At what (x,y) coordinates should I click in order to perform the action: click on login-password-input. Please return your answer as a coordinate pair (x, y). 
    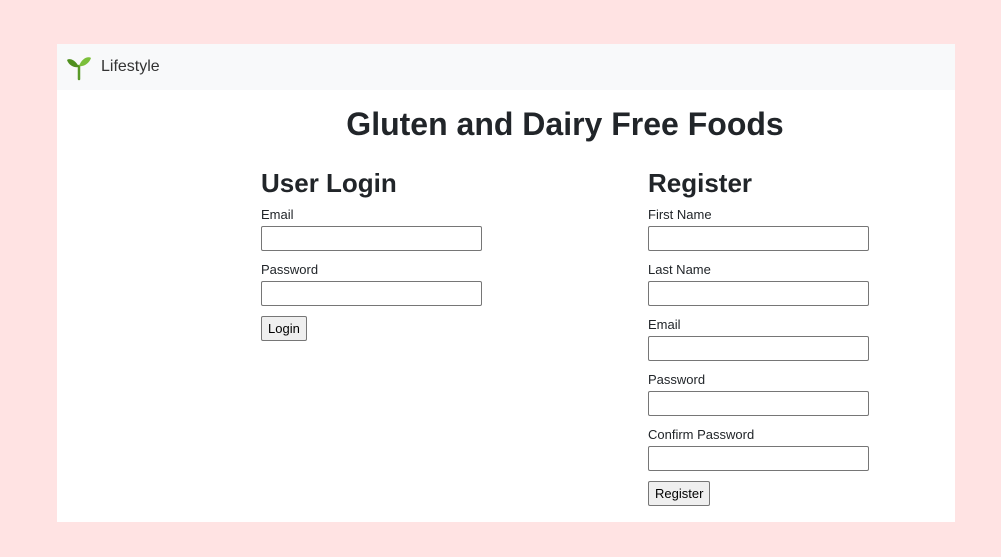
    Looking at the image, I should click on (371, 293).